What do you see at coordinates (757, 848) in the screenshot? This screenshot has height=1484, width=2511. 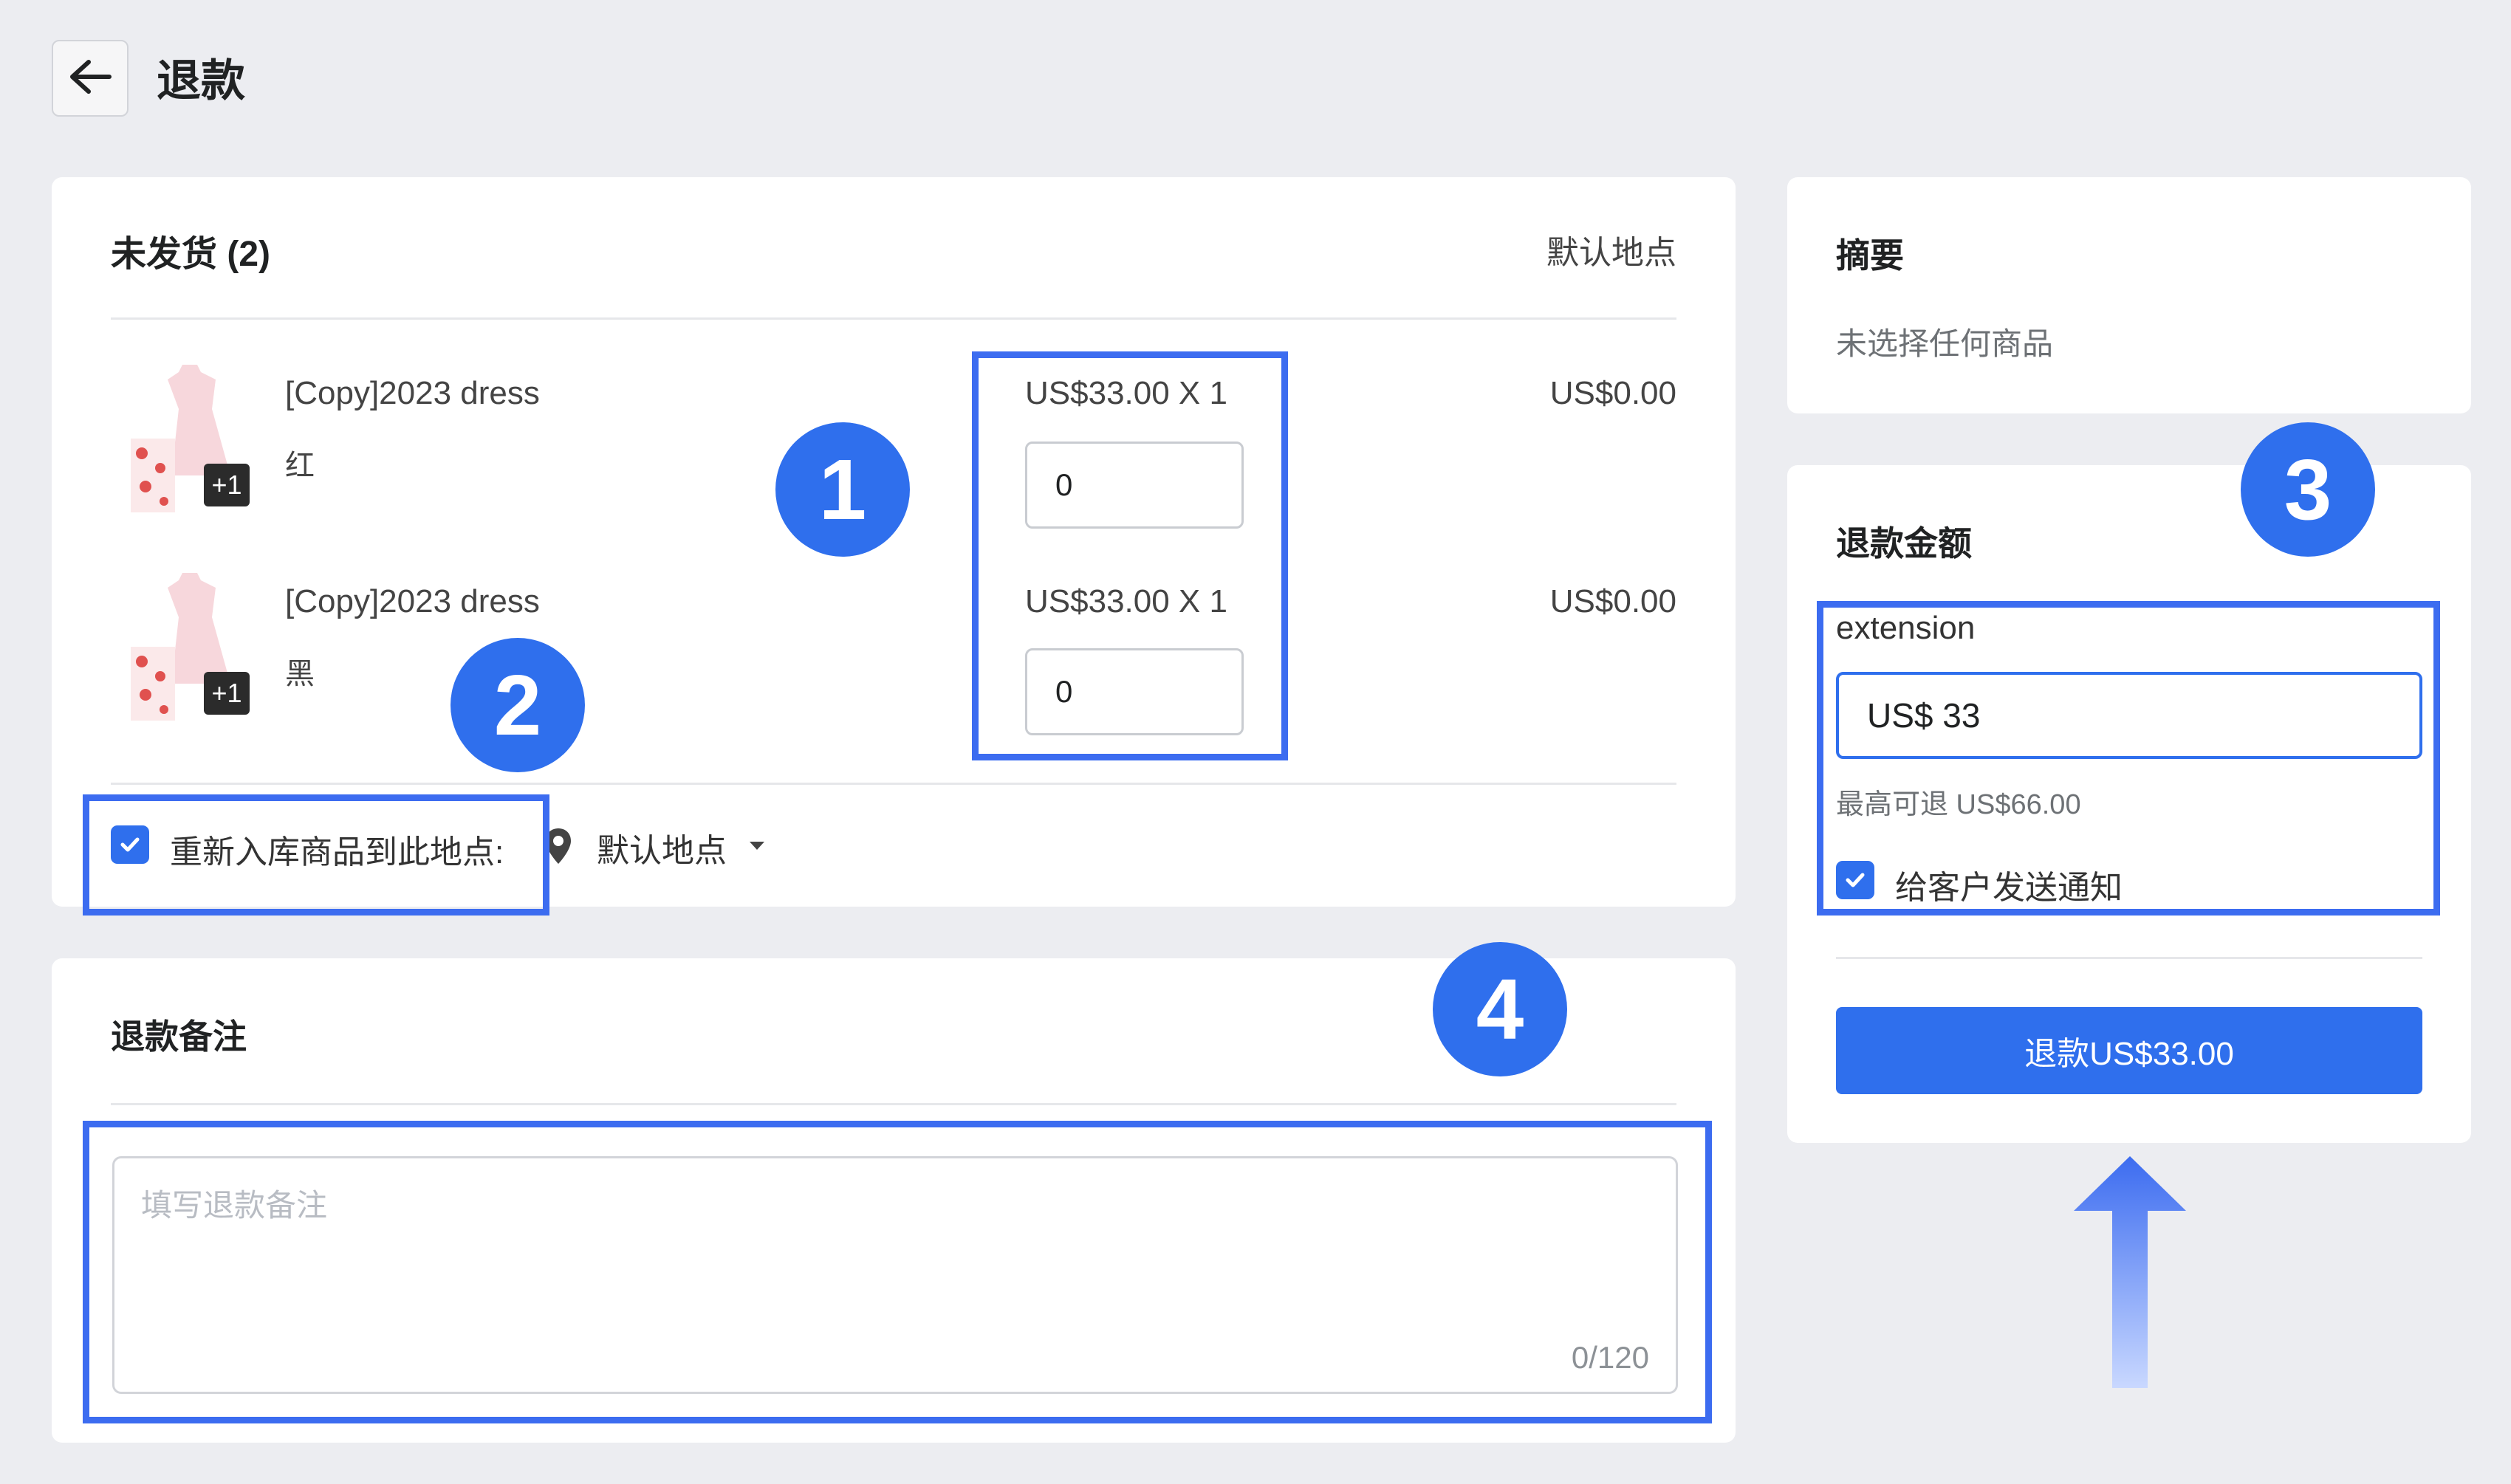 I see `caret-down-icon` at bounding box center [757, 848].